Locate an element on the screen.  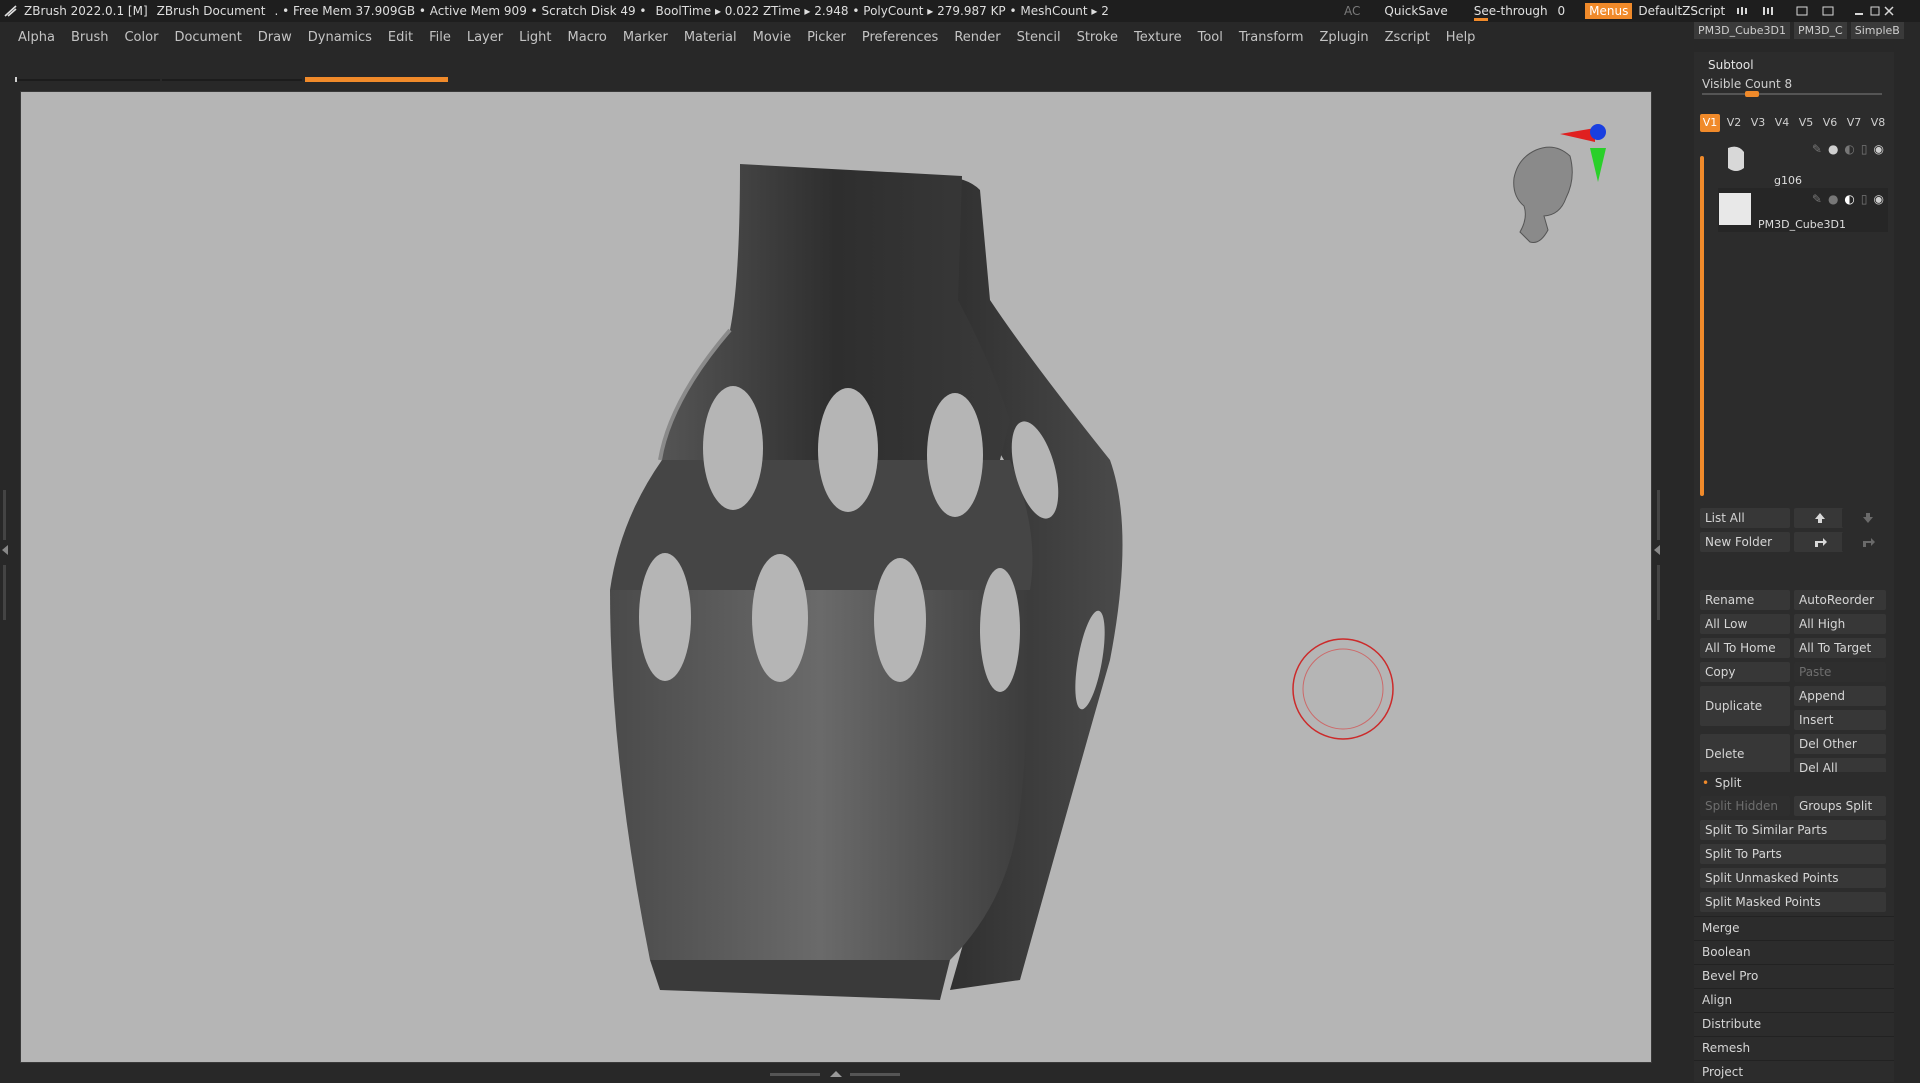
split-similar-parts-button: Split To Similar Parts is located at coordinates (1793, 830).